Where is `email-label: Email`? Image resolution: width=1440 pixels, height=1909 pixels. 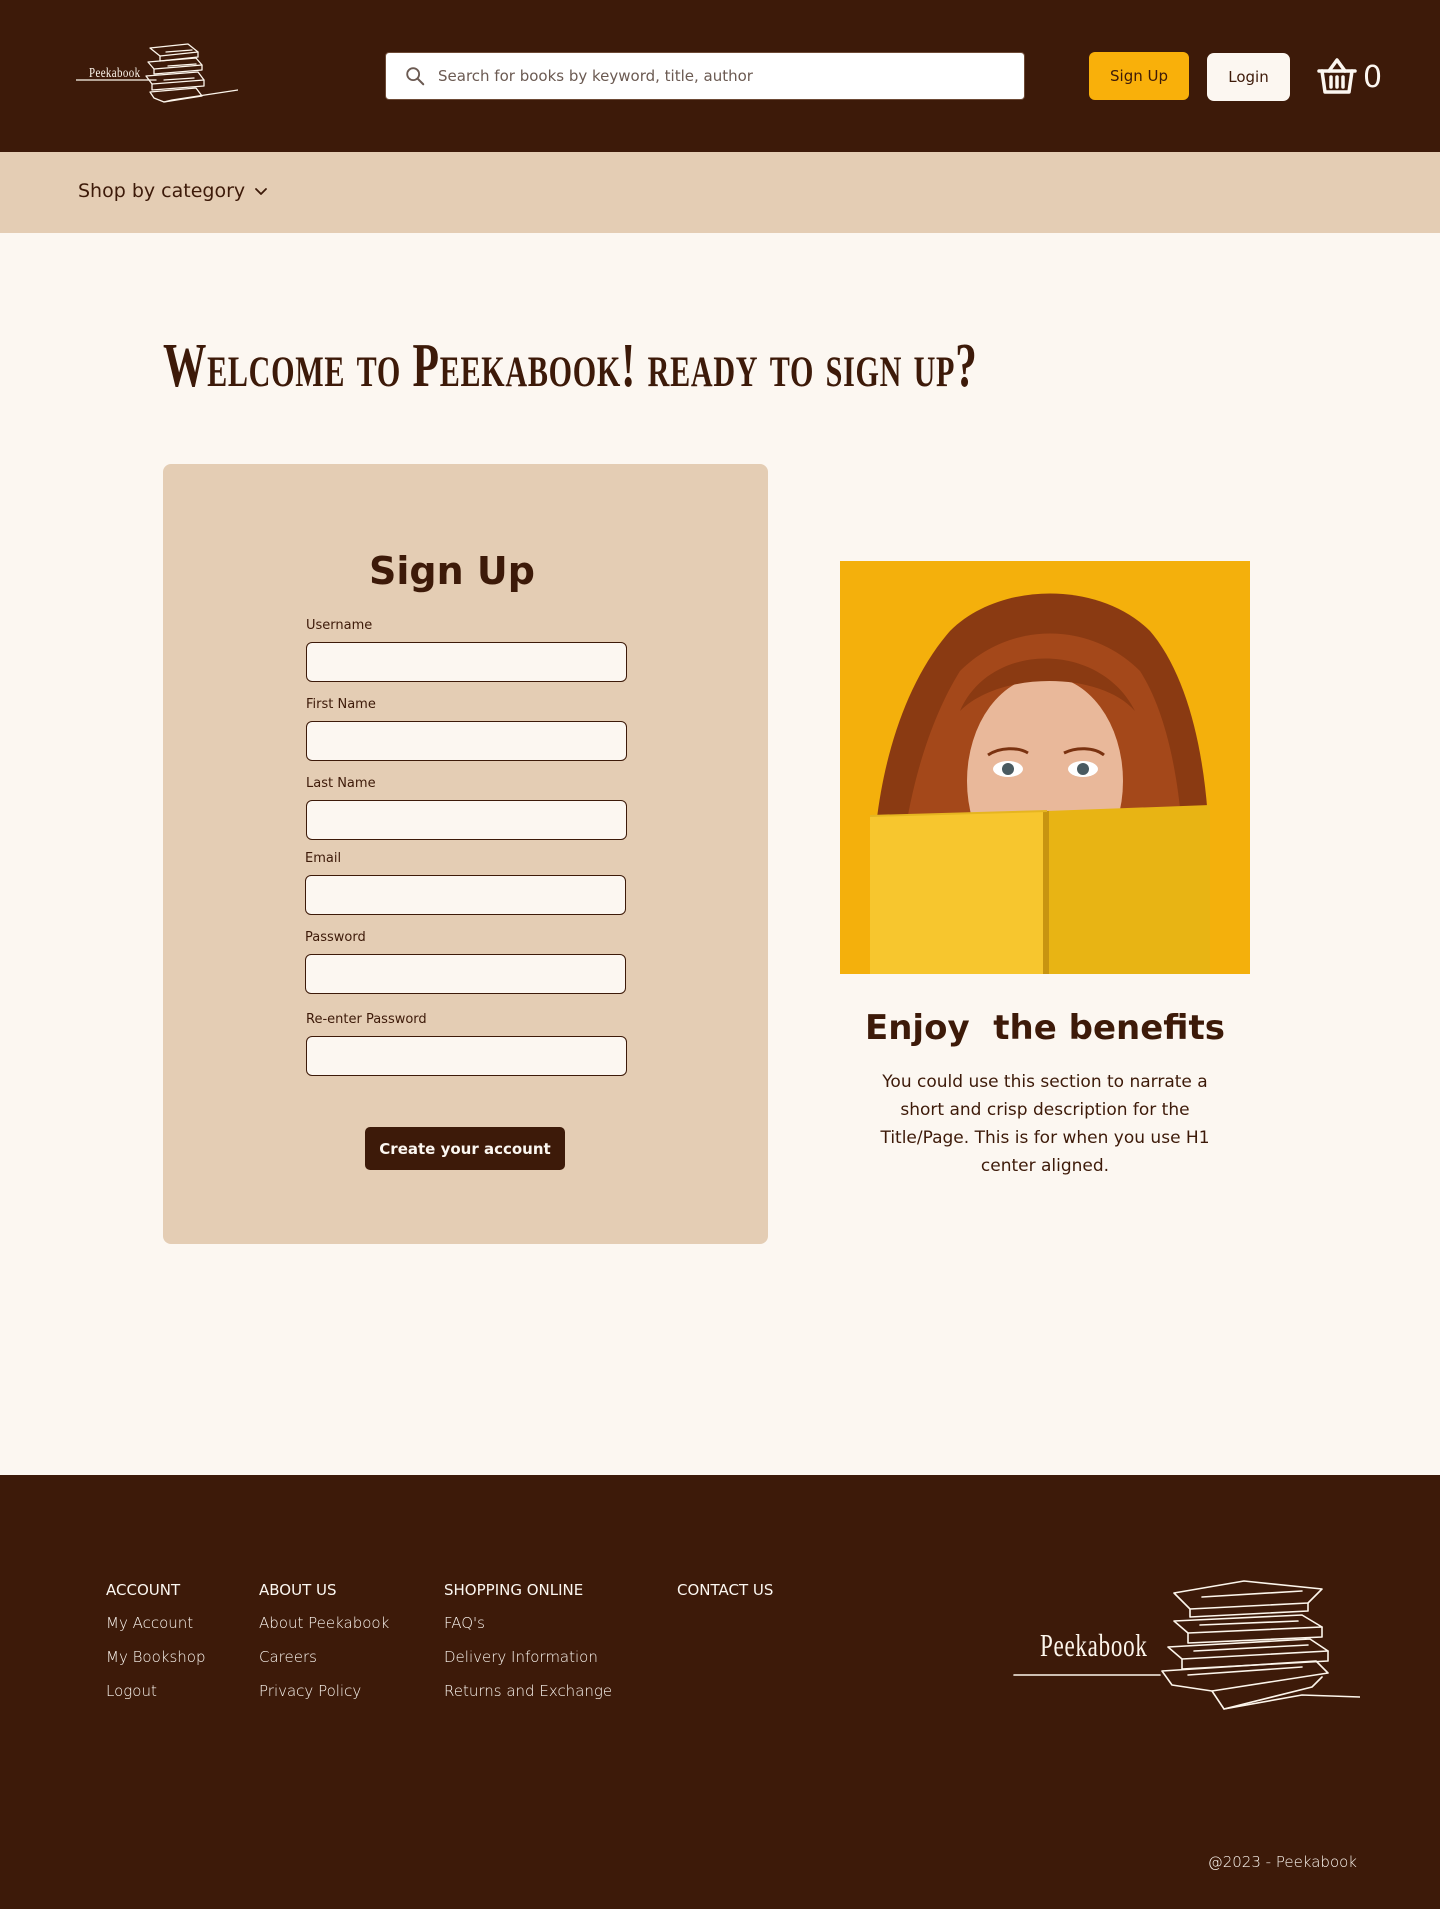 email-label: Email is located at coordinates (323, 858).